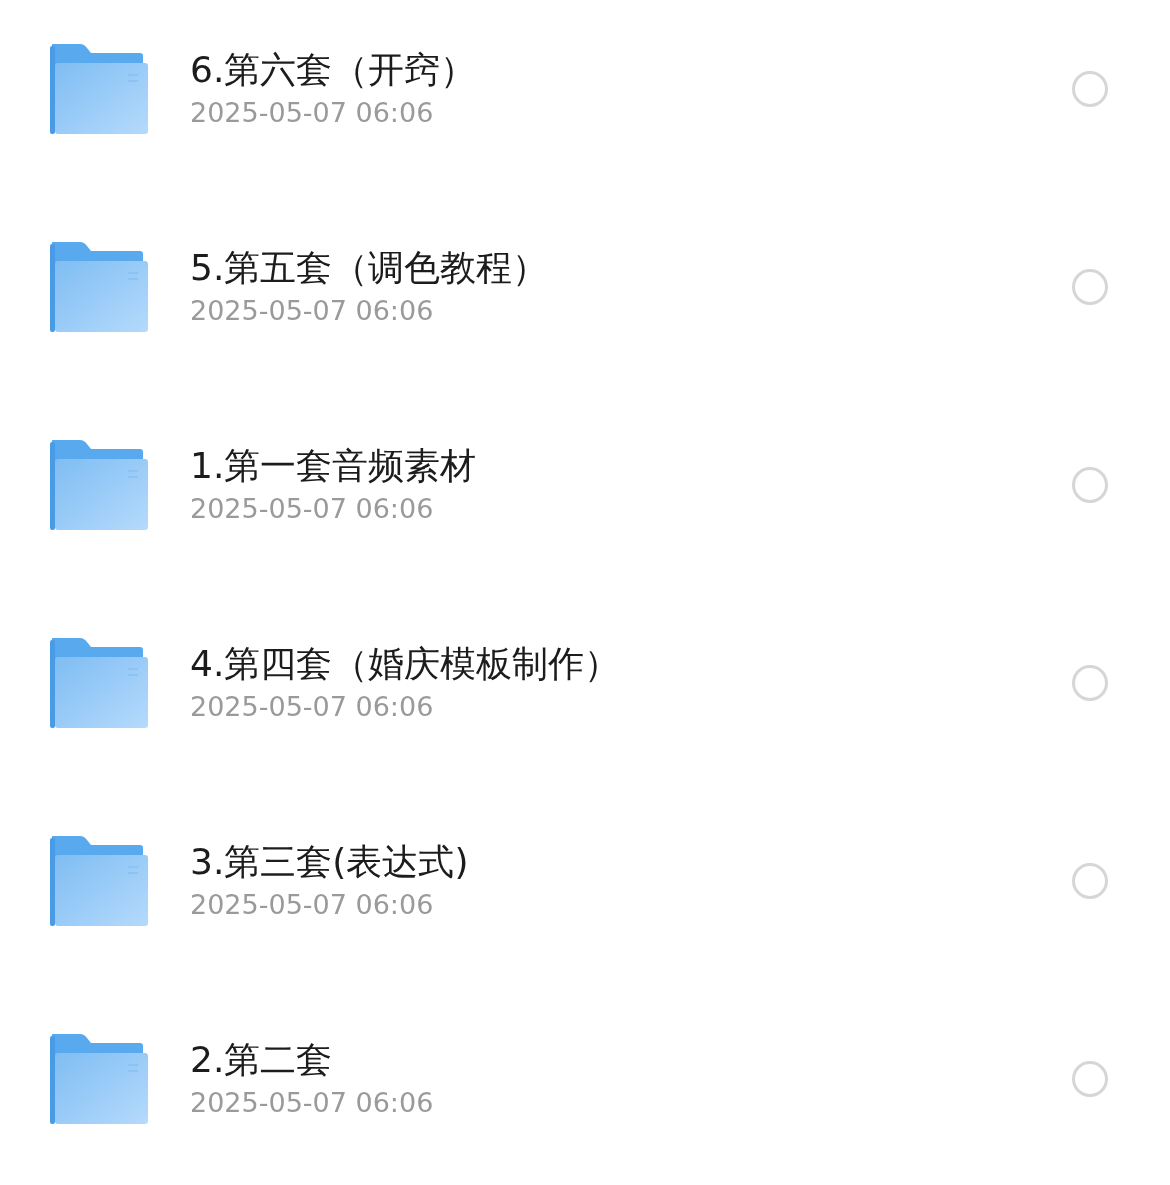  What do you see at coordinates (334, 466) in the screenshot?
I see `folder-name: 1.第一套音频素材` at bounding box center [334, 466].